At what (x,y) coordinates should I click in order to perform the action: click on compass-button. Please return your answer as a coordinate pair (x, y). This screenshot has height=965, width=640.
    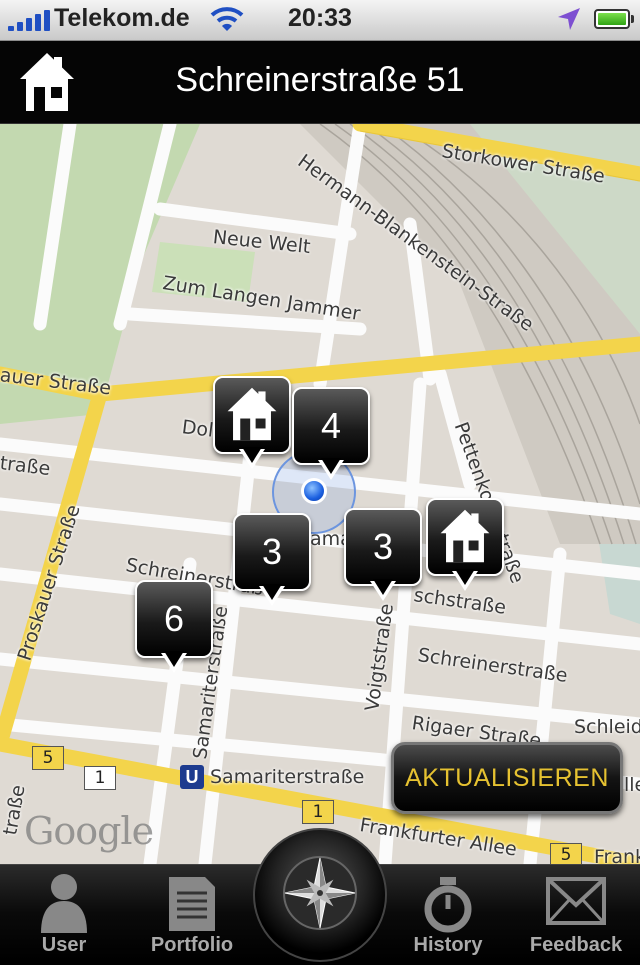
    Looking at the image, I should click on (320, 895).